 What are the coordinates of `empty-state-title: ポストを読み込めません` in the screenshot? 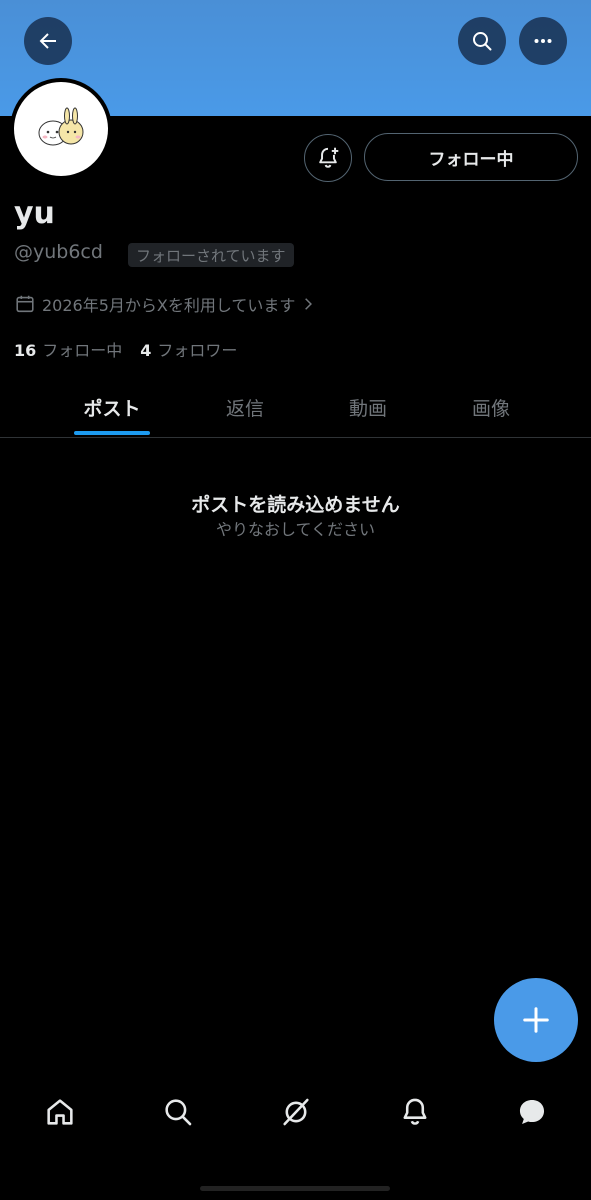 It's located at (295, 505).